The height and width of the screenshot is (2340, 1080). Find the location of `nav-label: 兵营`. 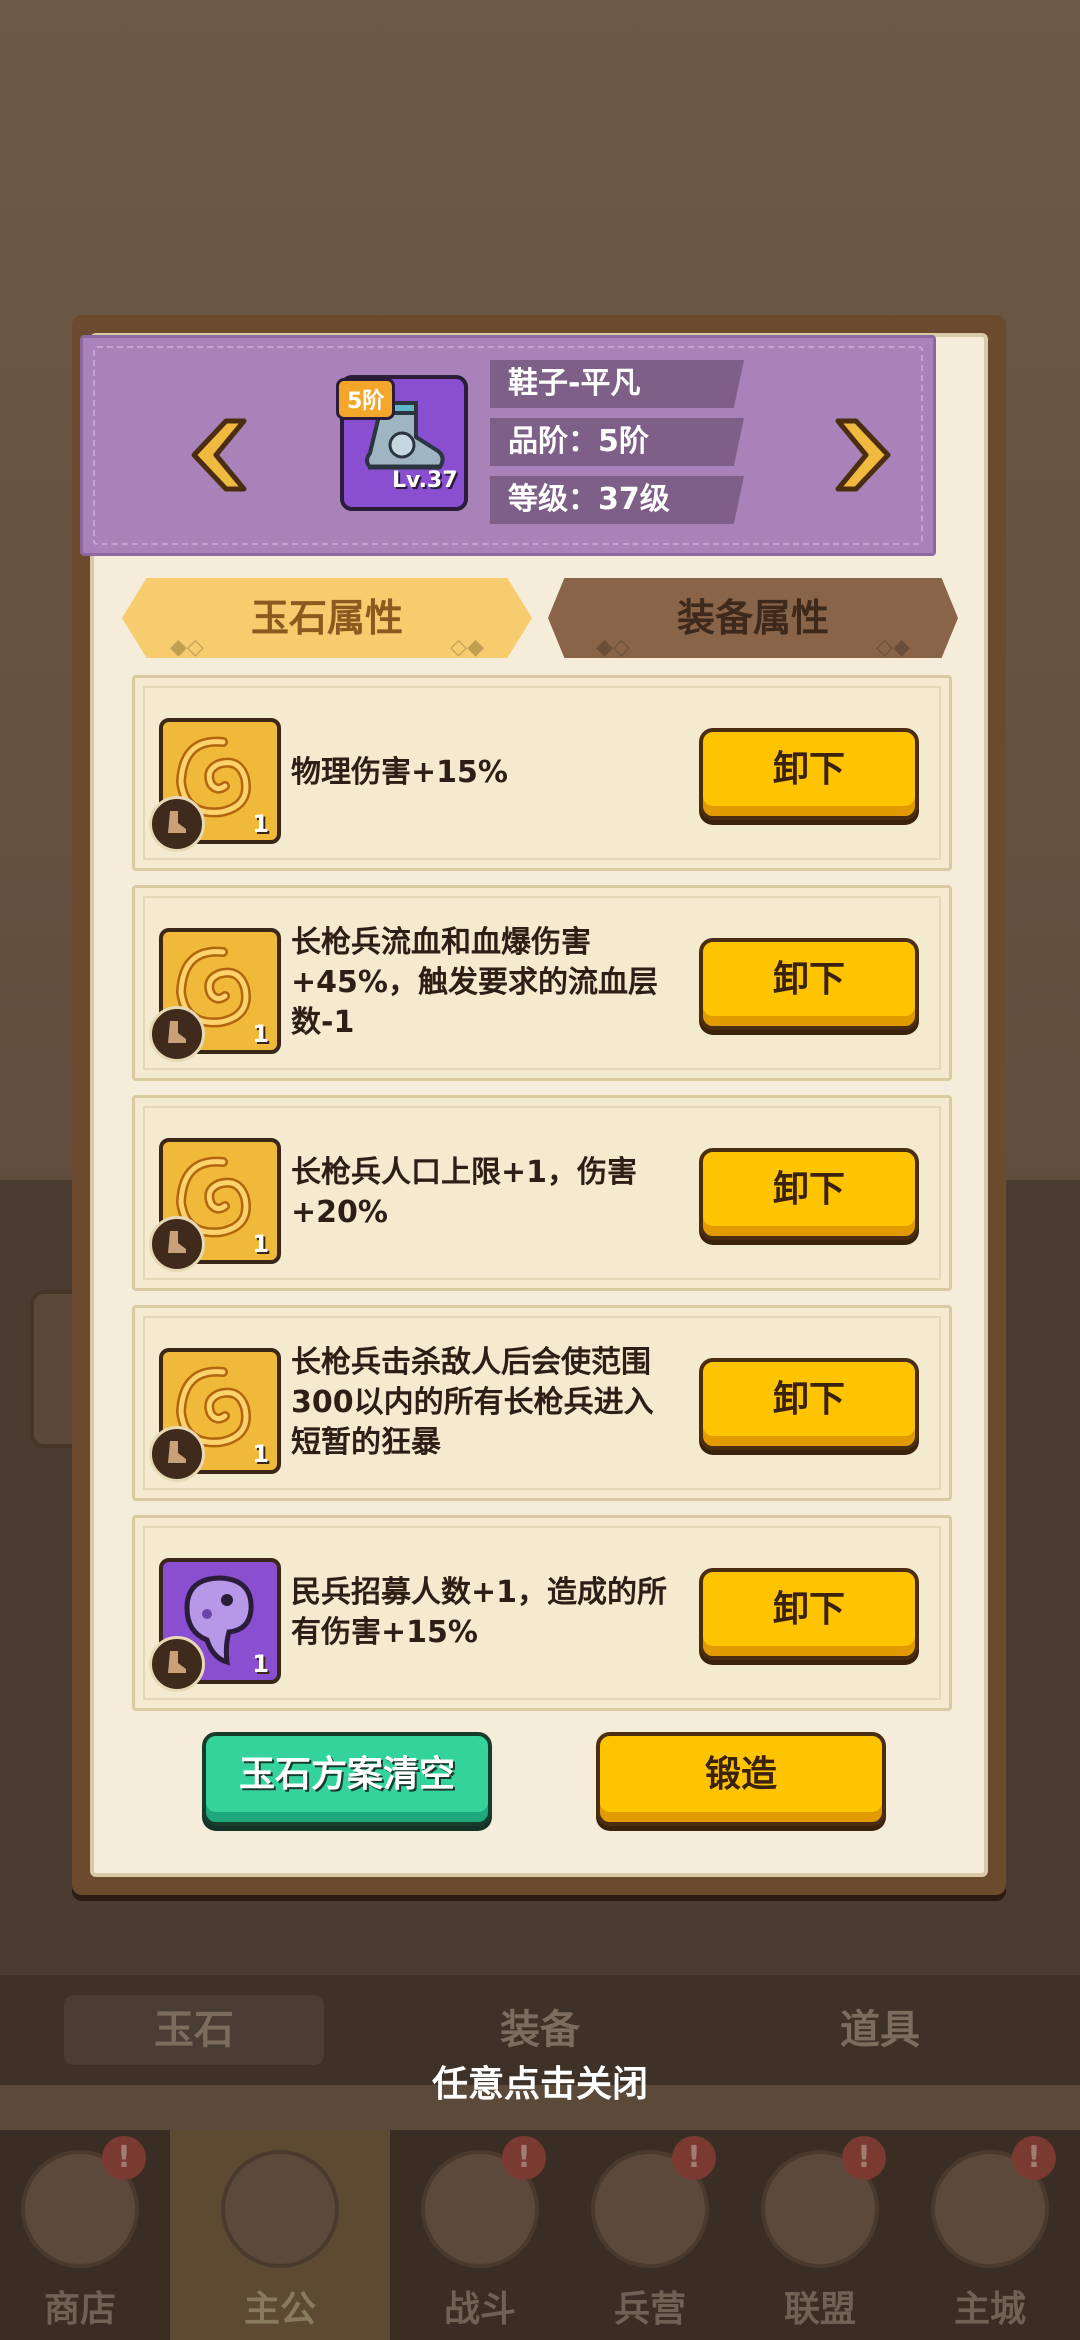

nav-label: 兵营 is located at coordinates (649, 2309).